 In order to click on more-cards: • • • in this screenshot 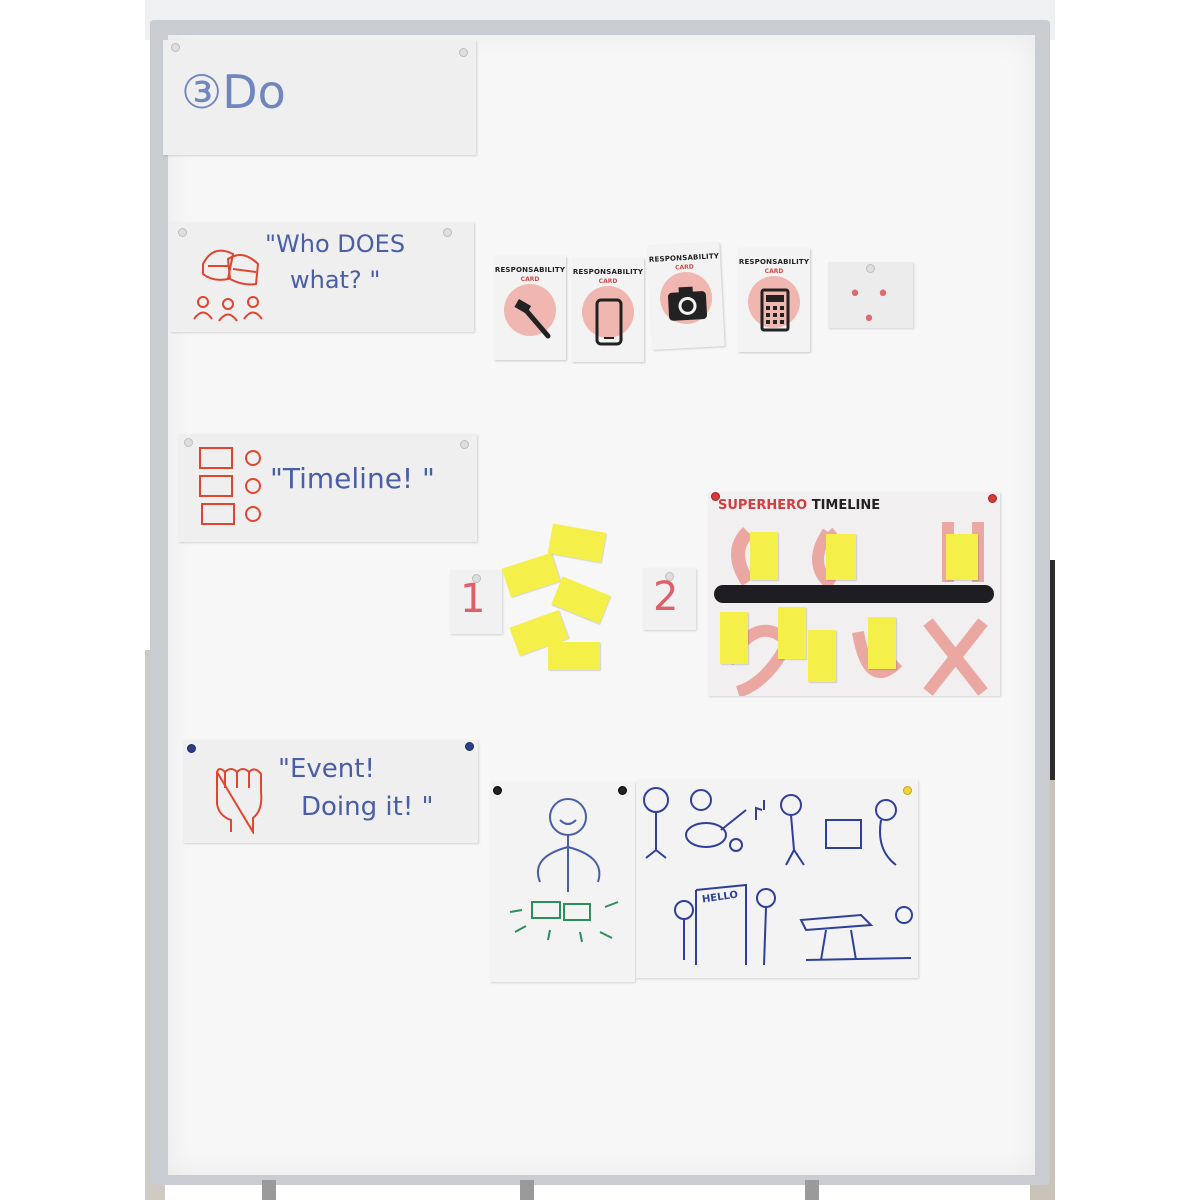, I will do `click(870, 297)`.